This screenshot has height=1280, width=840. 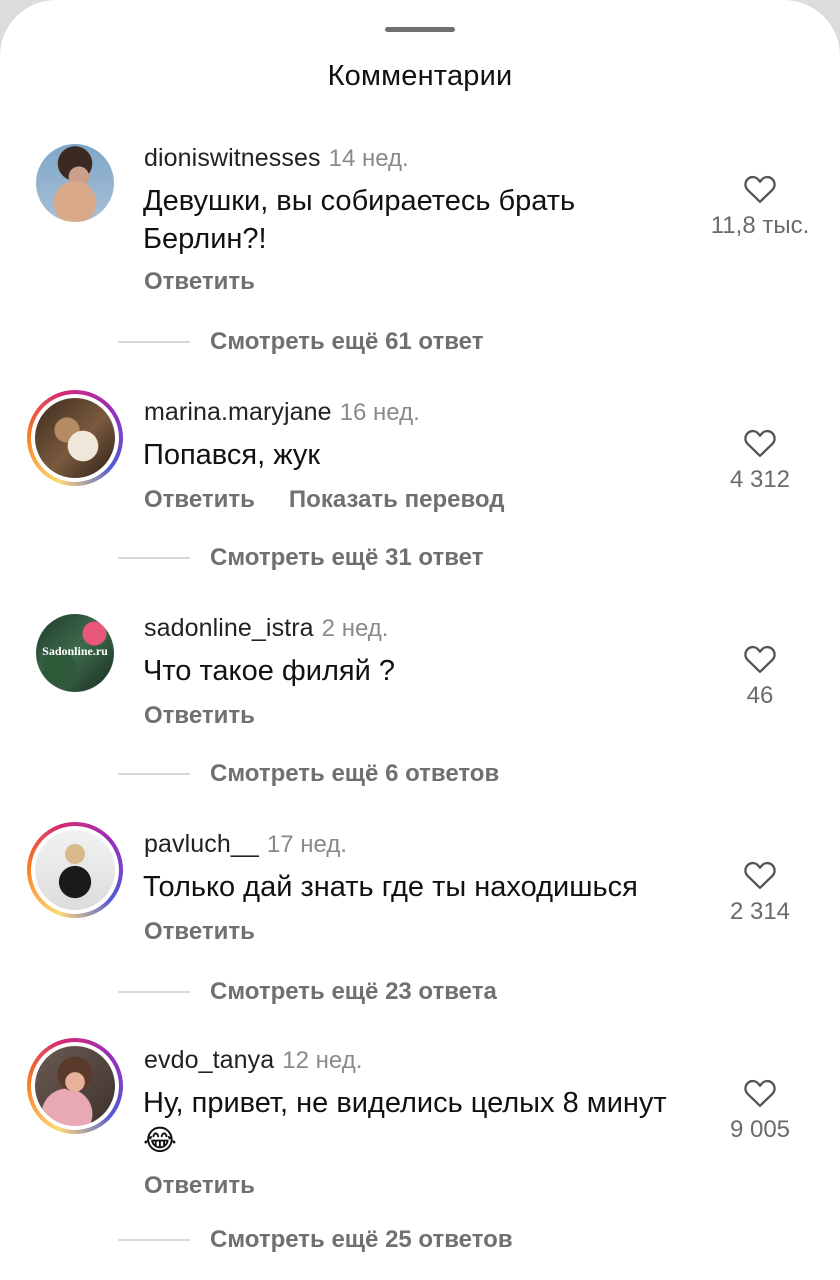 I want to click on view-replies-label: Смотреть ещё 23 ответа, so click(x=353, y=991).